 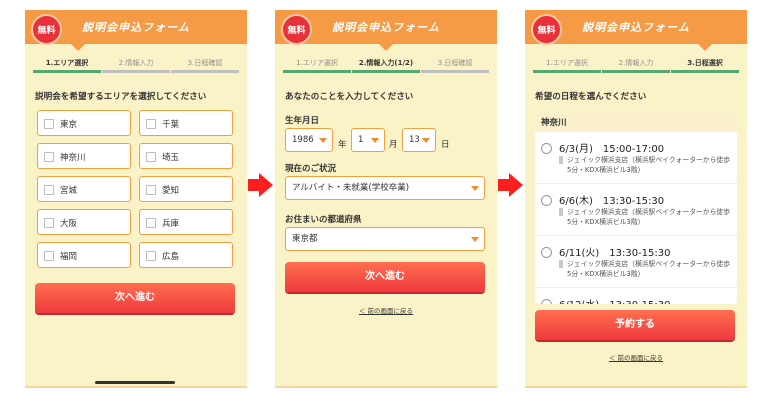 I want to click on area-checkbox-fukuoka: 福岡, so click(x=84, y=255).